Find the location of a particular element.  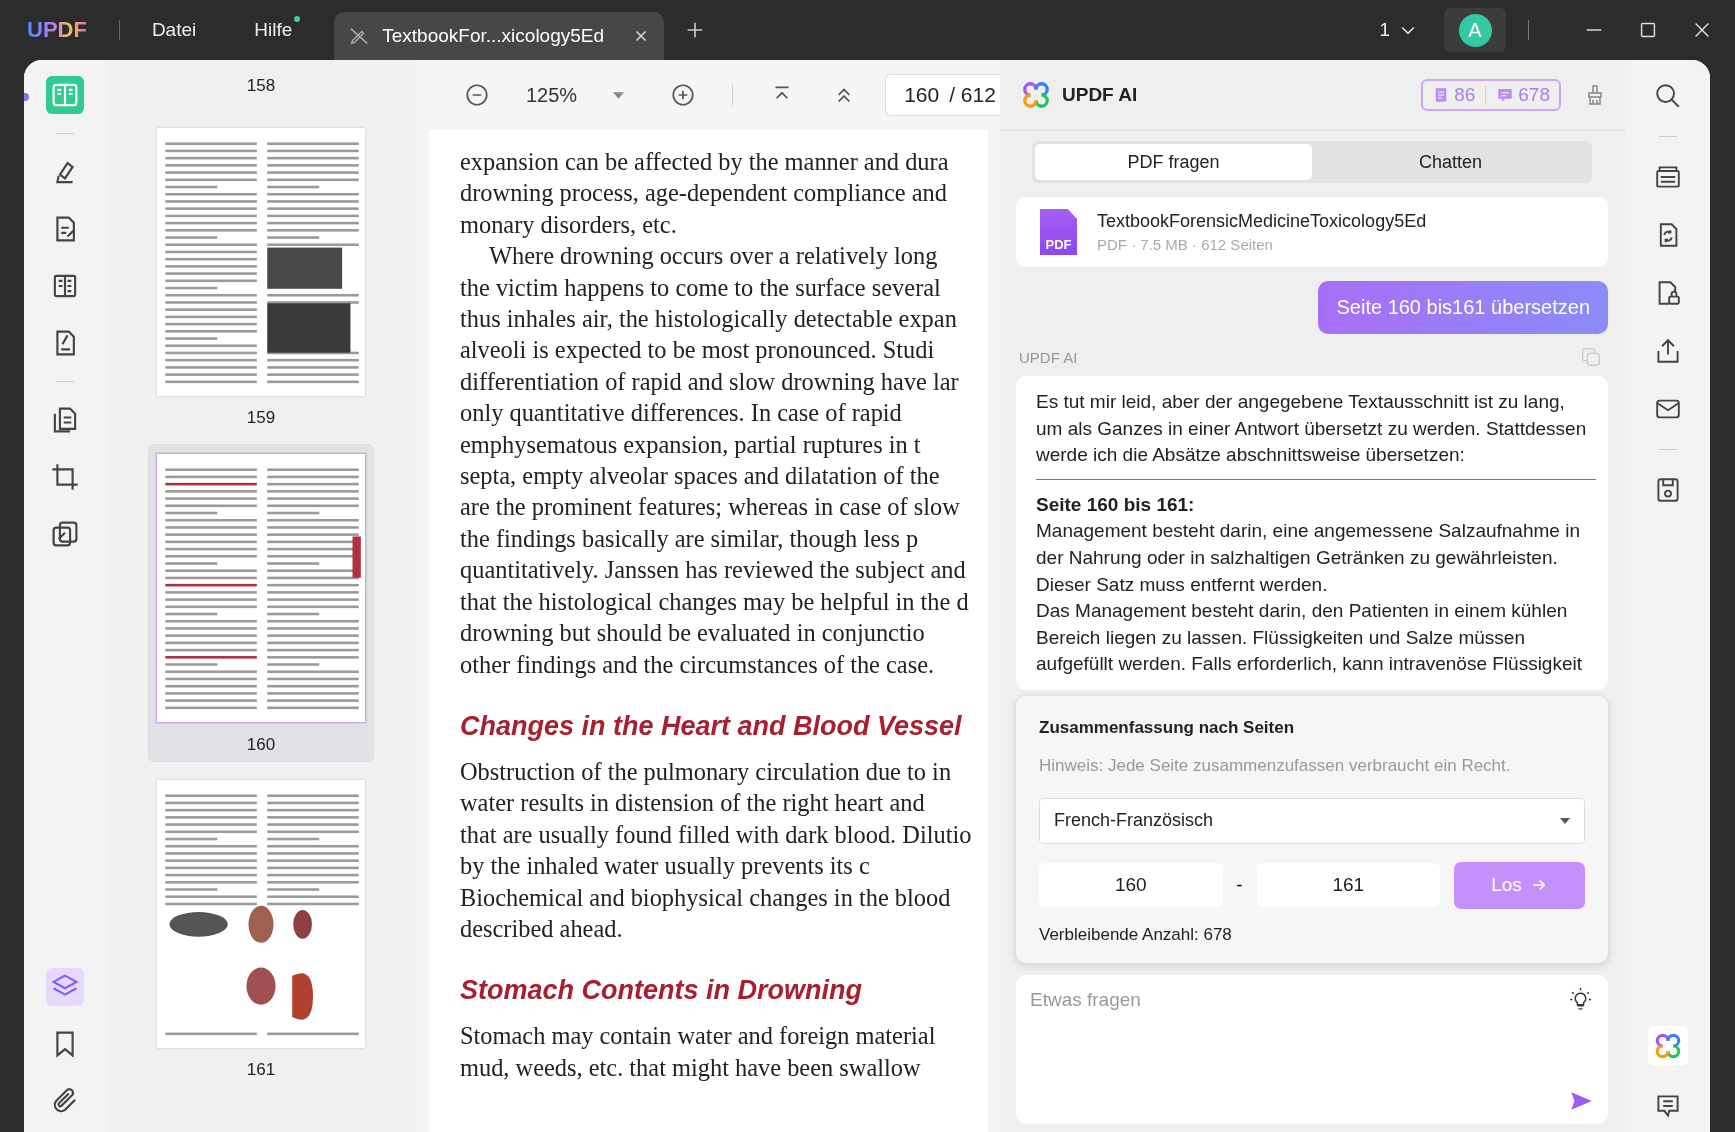

question-field: Etwas fragen is located at coordinates (1298, 1050).